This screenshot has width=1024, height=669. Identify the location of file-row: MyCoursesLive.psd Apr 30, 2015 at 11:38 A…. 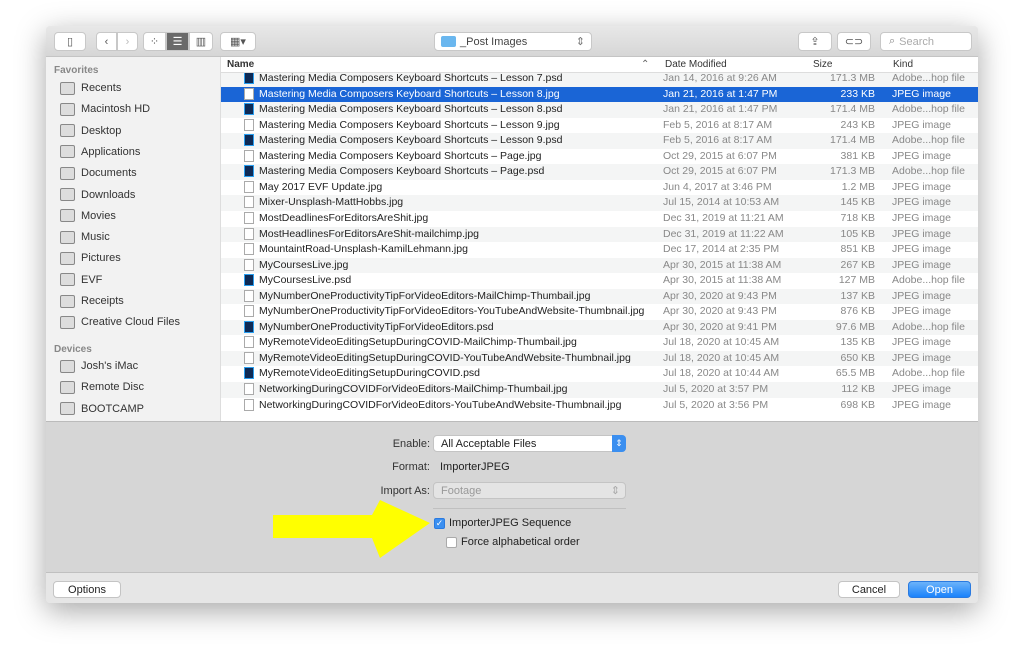
(599, 281).